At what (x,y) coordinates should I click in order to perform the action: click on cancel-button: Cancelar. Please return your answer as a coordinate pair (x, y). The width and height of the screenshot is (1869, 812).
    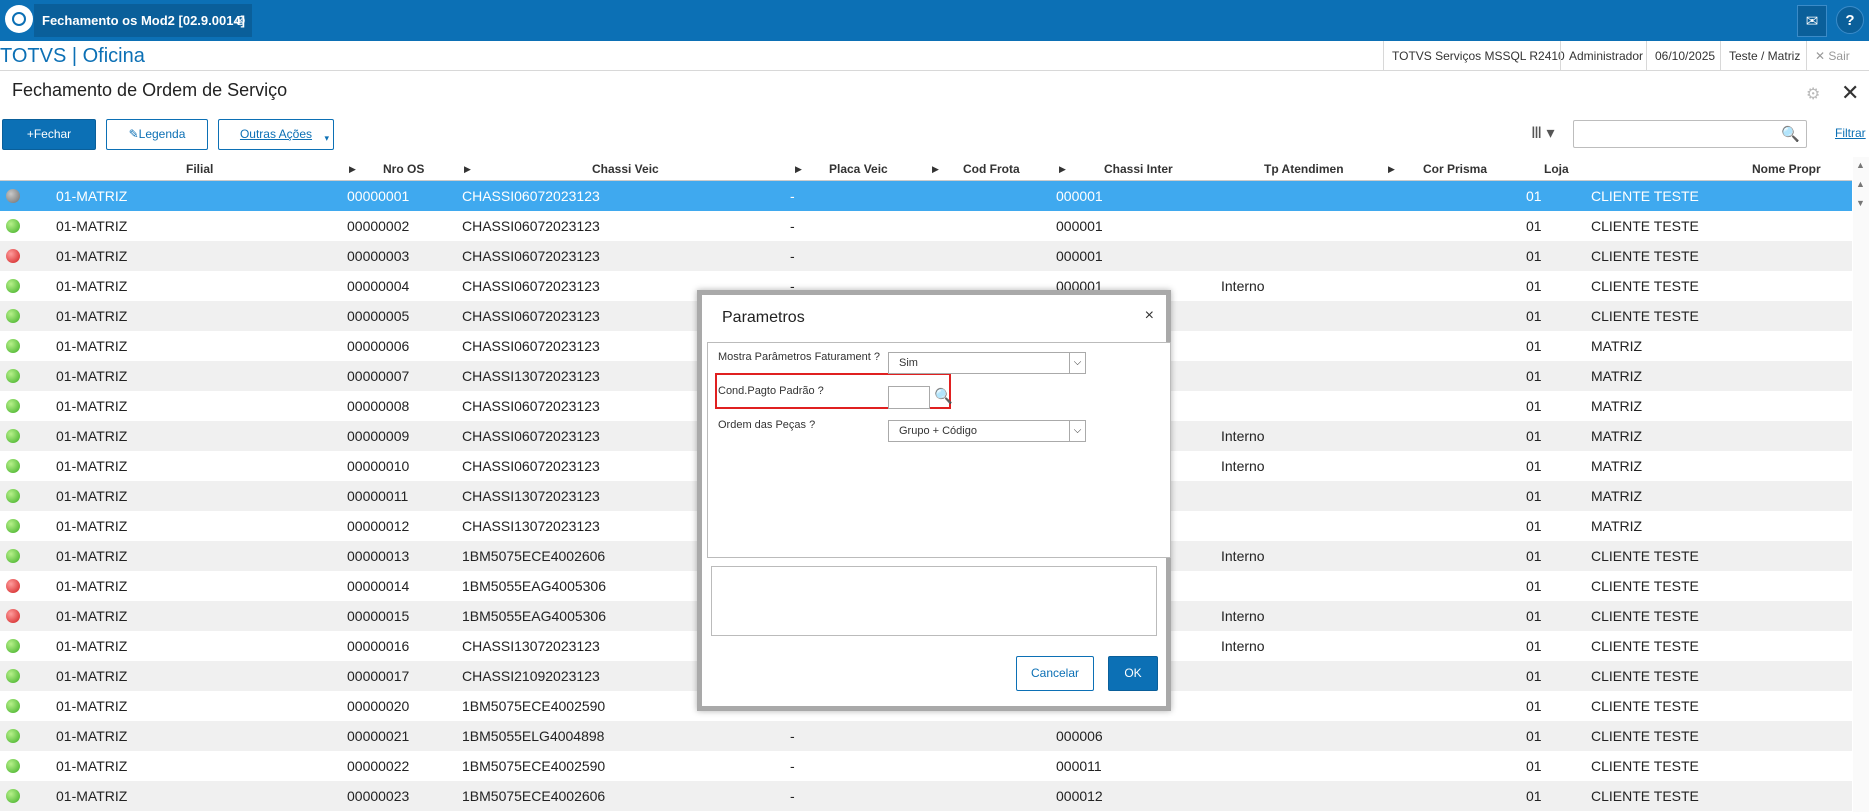
    Looking at the image, I should click on (1055, 673).